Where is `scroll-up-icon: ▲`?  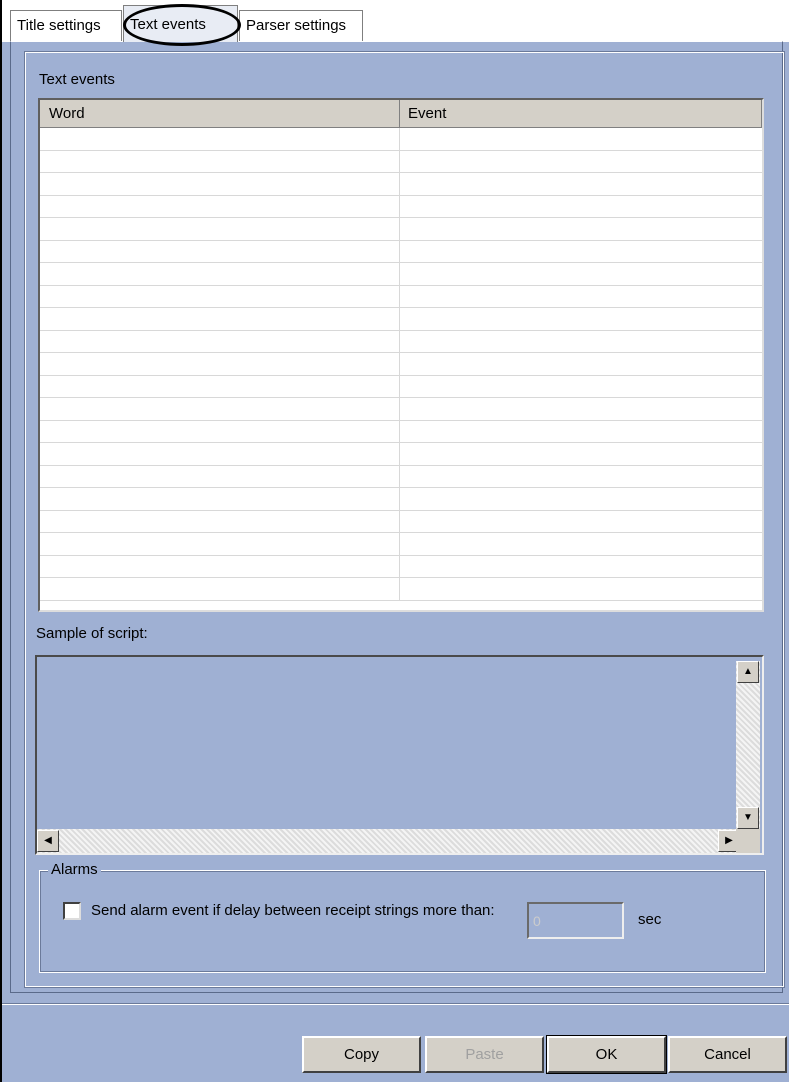
scroll-up-icon: ▲ is located at coordinates (748, 672).